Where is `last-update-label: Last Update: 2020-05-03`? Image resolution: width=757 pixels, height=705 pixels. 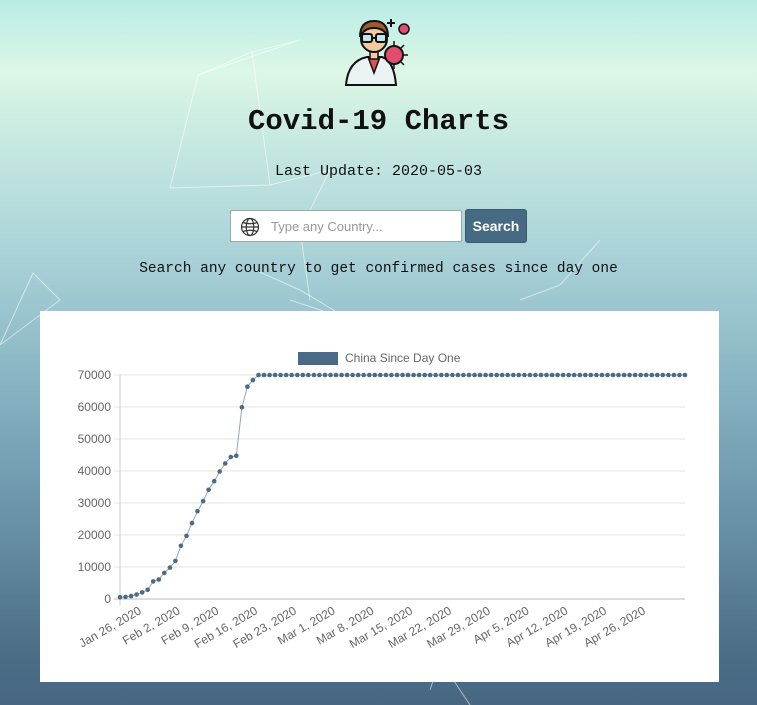 last-update-label: Last Update: 2020-05-03 is located at coordinates (378, 171).